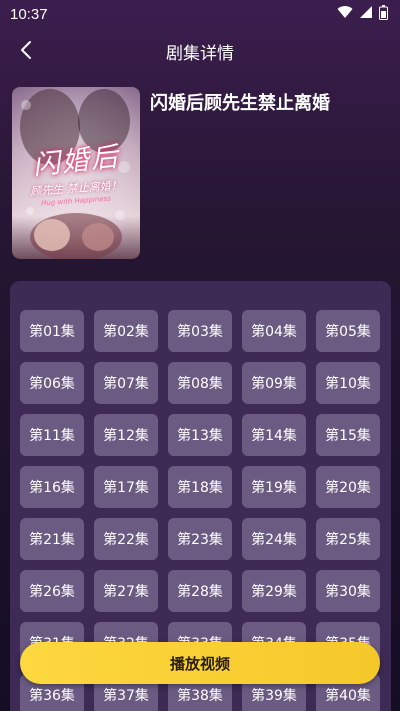 The height and width of the screenshot is (711, 400). I want to click on episode-button: 第24集, so click(274, 539).